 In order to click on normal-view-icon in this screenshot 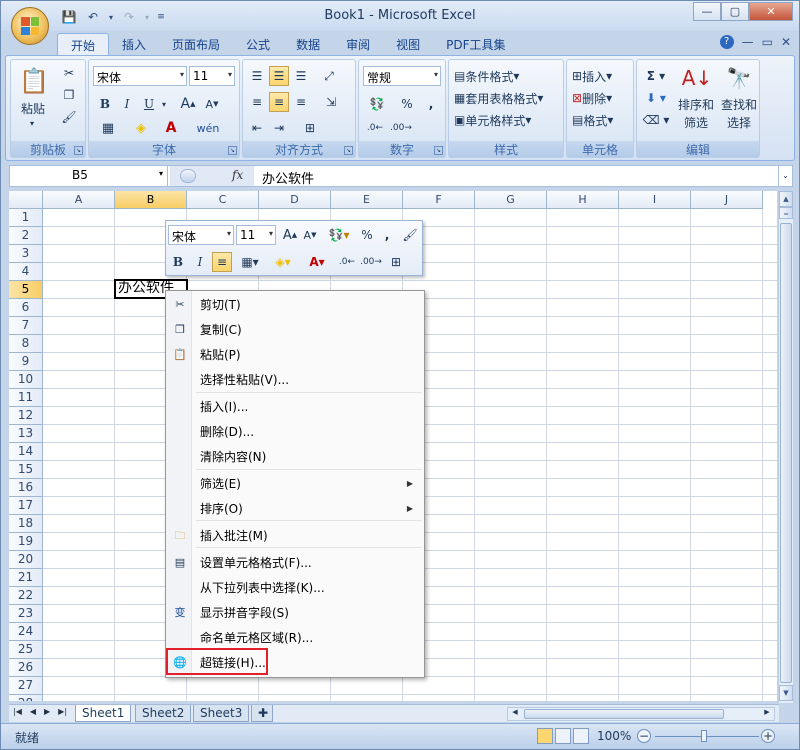, I will do `click(545, 736)`.